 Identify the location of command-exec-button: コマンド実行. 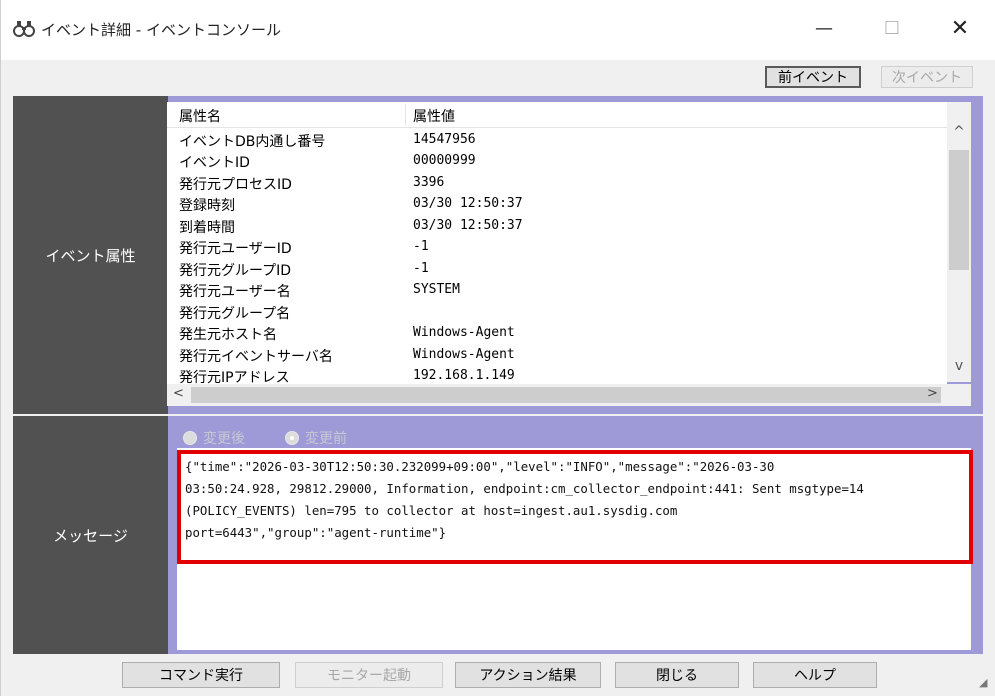
(201, 675).